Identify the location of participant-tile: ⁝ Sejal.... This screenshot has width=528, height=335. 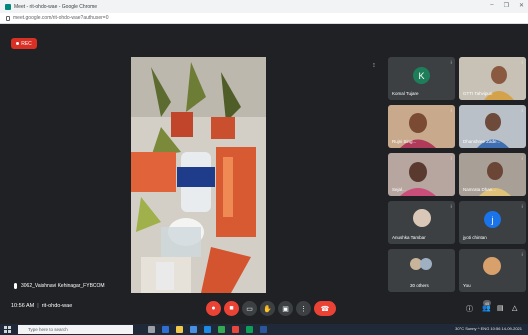
(421, 174).